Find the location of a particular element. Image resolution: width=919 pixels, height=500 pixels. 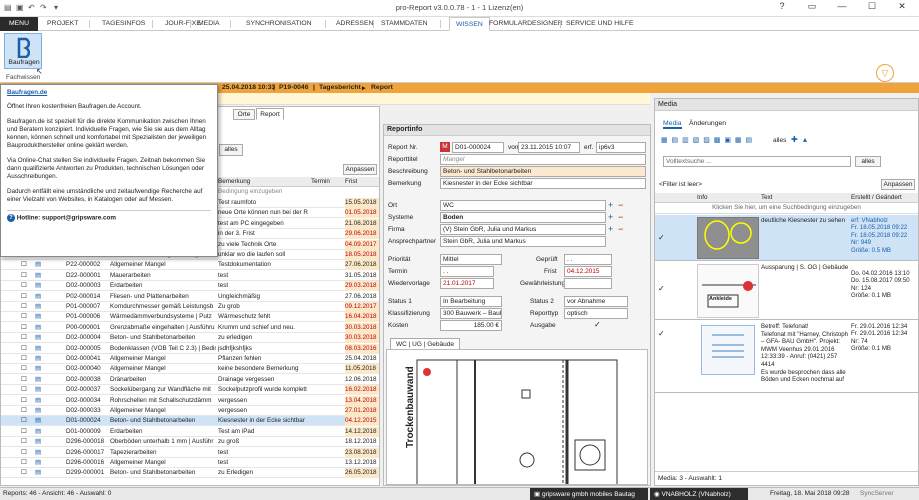

tab-orte: Orte is located at coordinates (244, 114).